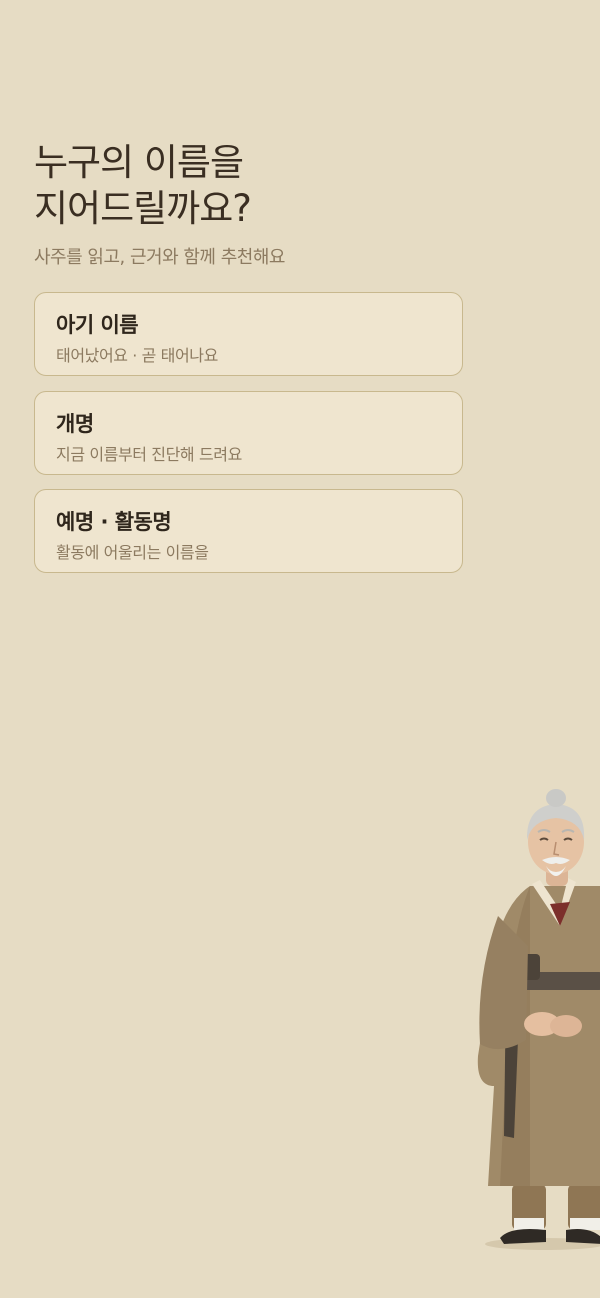 The image size is (600, 1298). Describe the element at coordinates (139, 162) in the screenshot. I see `page-title-line-1: 누구의 이름을` at that location.